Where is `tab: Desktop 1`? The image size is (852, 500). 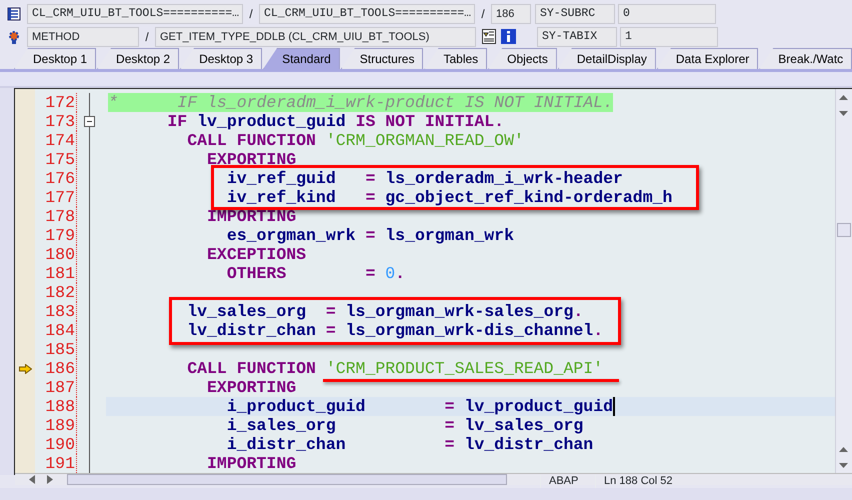 tab: Desktop 1 is located at coordinates (55, 58).